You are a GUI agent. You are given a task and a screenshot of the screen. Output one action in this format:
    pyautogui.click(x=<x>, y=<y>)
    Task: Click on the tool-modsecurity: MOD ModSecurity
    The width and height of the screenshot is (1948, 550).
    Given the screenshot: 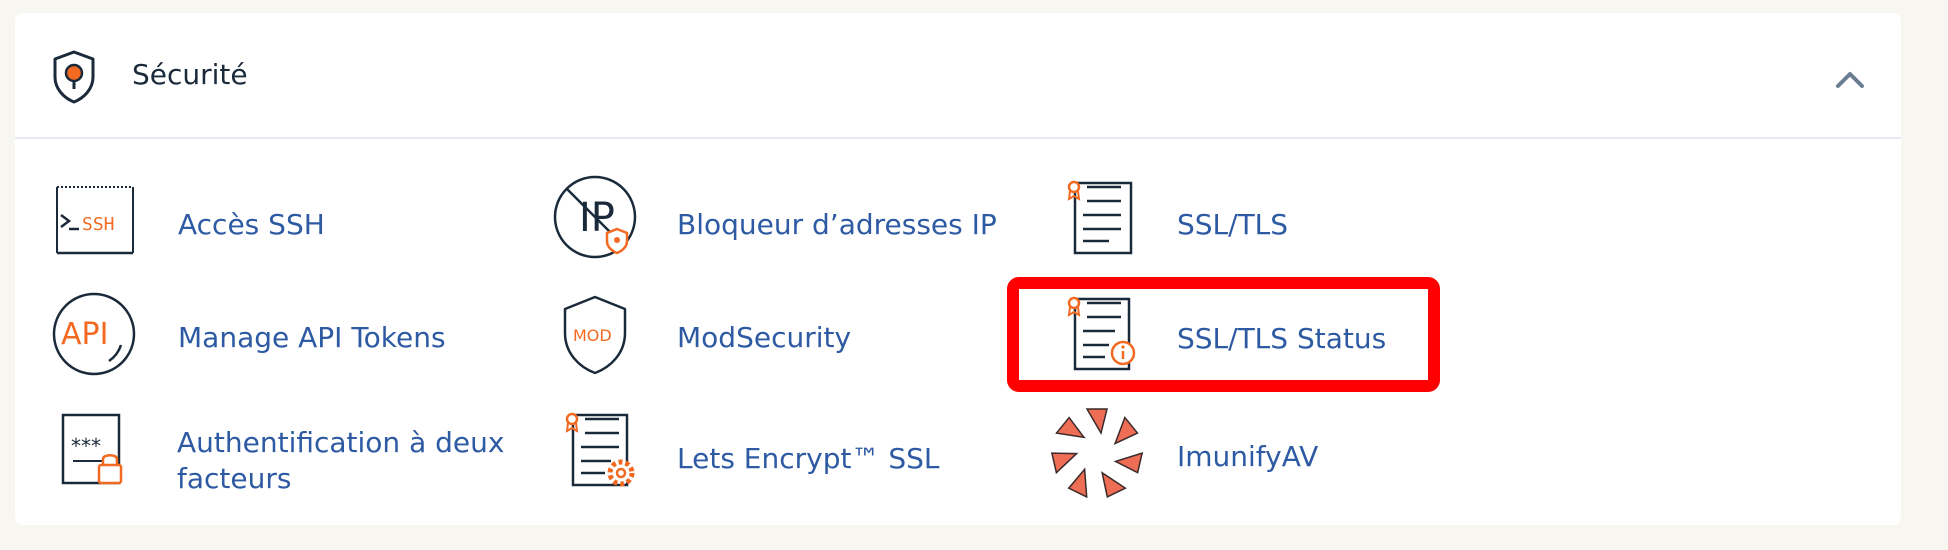 What is the action you would take?
    pyautogui.click(x=719, y=343)
    